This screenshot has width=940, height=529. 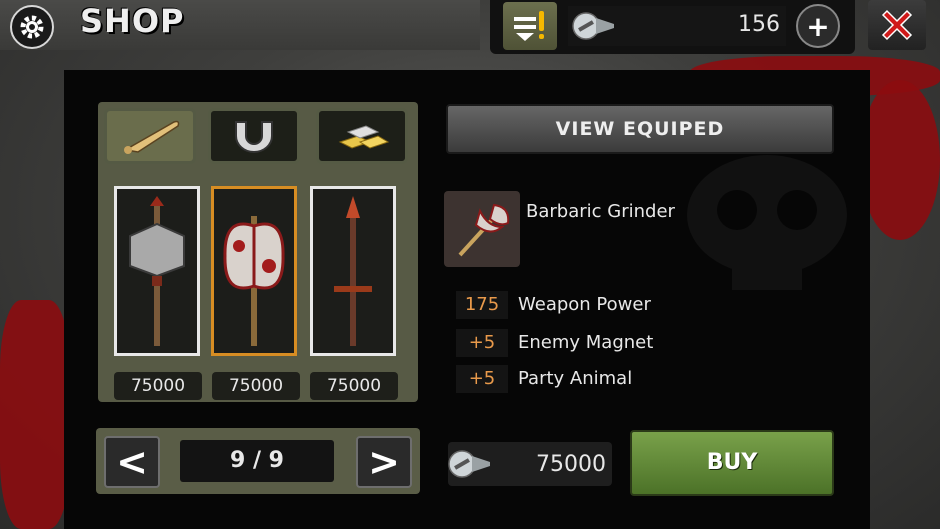 What do you see at coordinates (732, 463) in the screenshot?
I see `buy-button: BUY` at bounding box center [732, 463].